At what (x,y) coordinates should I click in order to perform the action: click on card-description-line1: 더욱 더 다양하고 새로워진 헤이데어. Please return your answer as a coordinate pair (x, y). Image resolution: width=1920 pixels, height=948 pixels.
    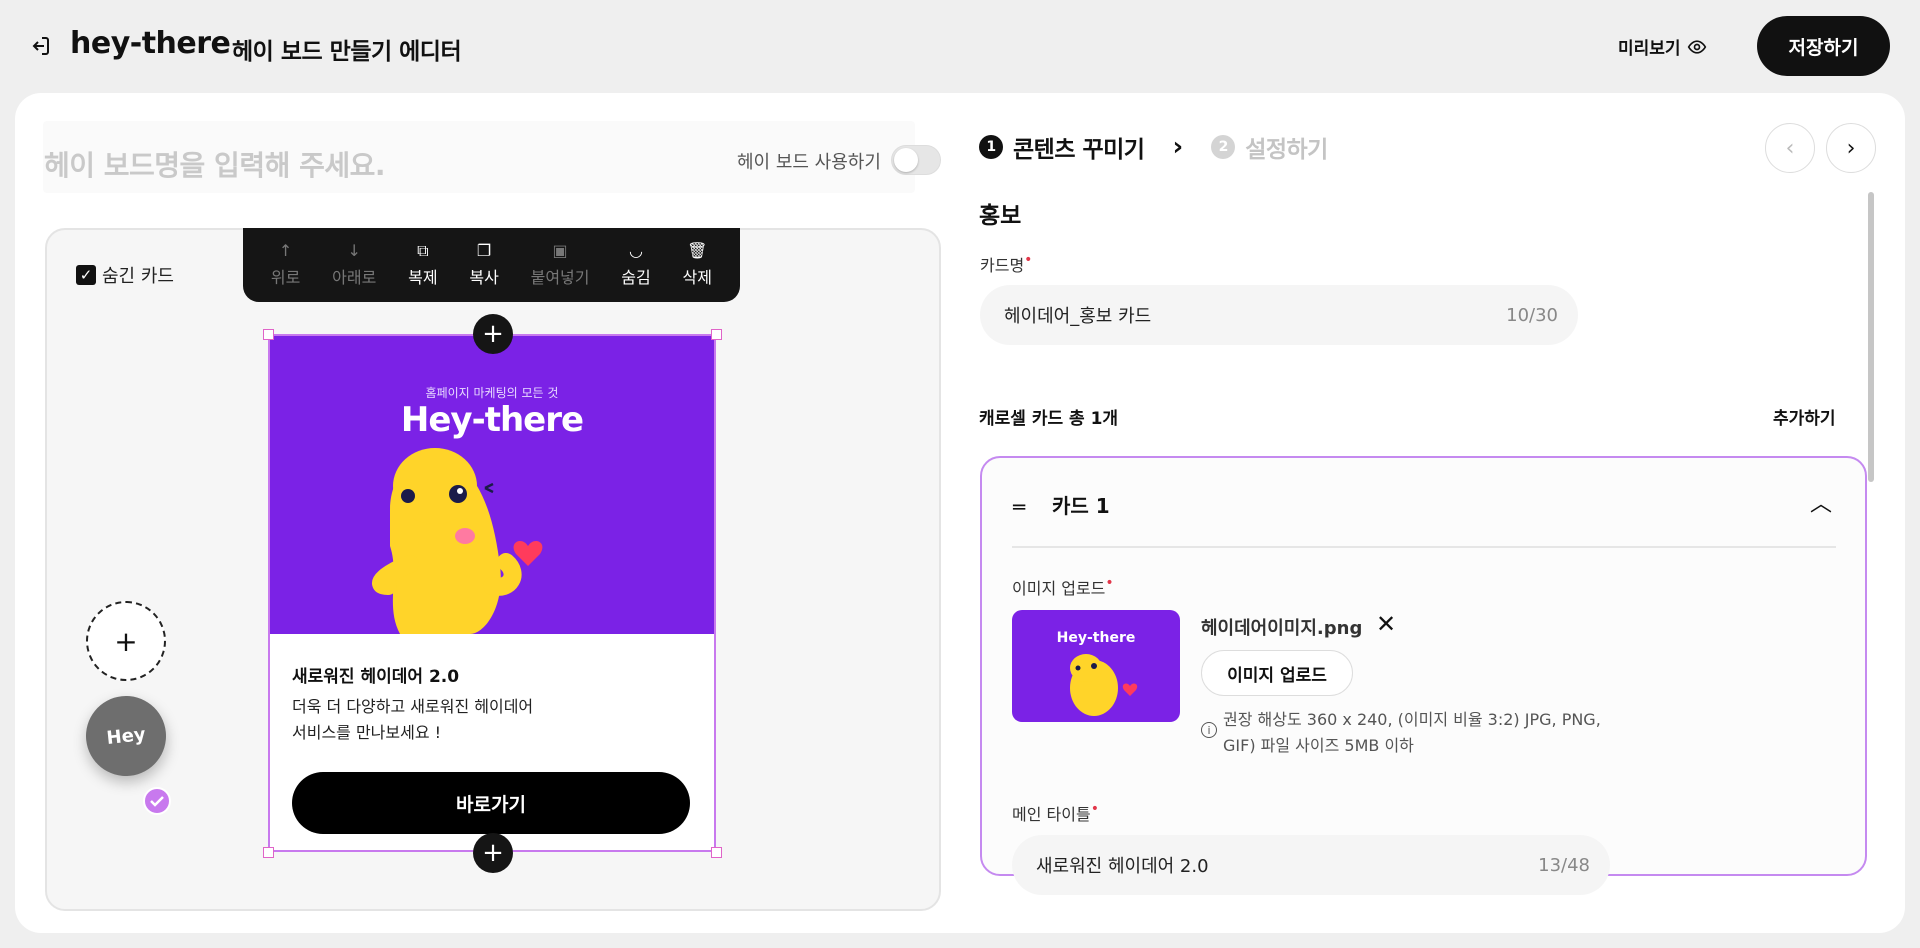
    Looking at the image, I should click on (413, 706).